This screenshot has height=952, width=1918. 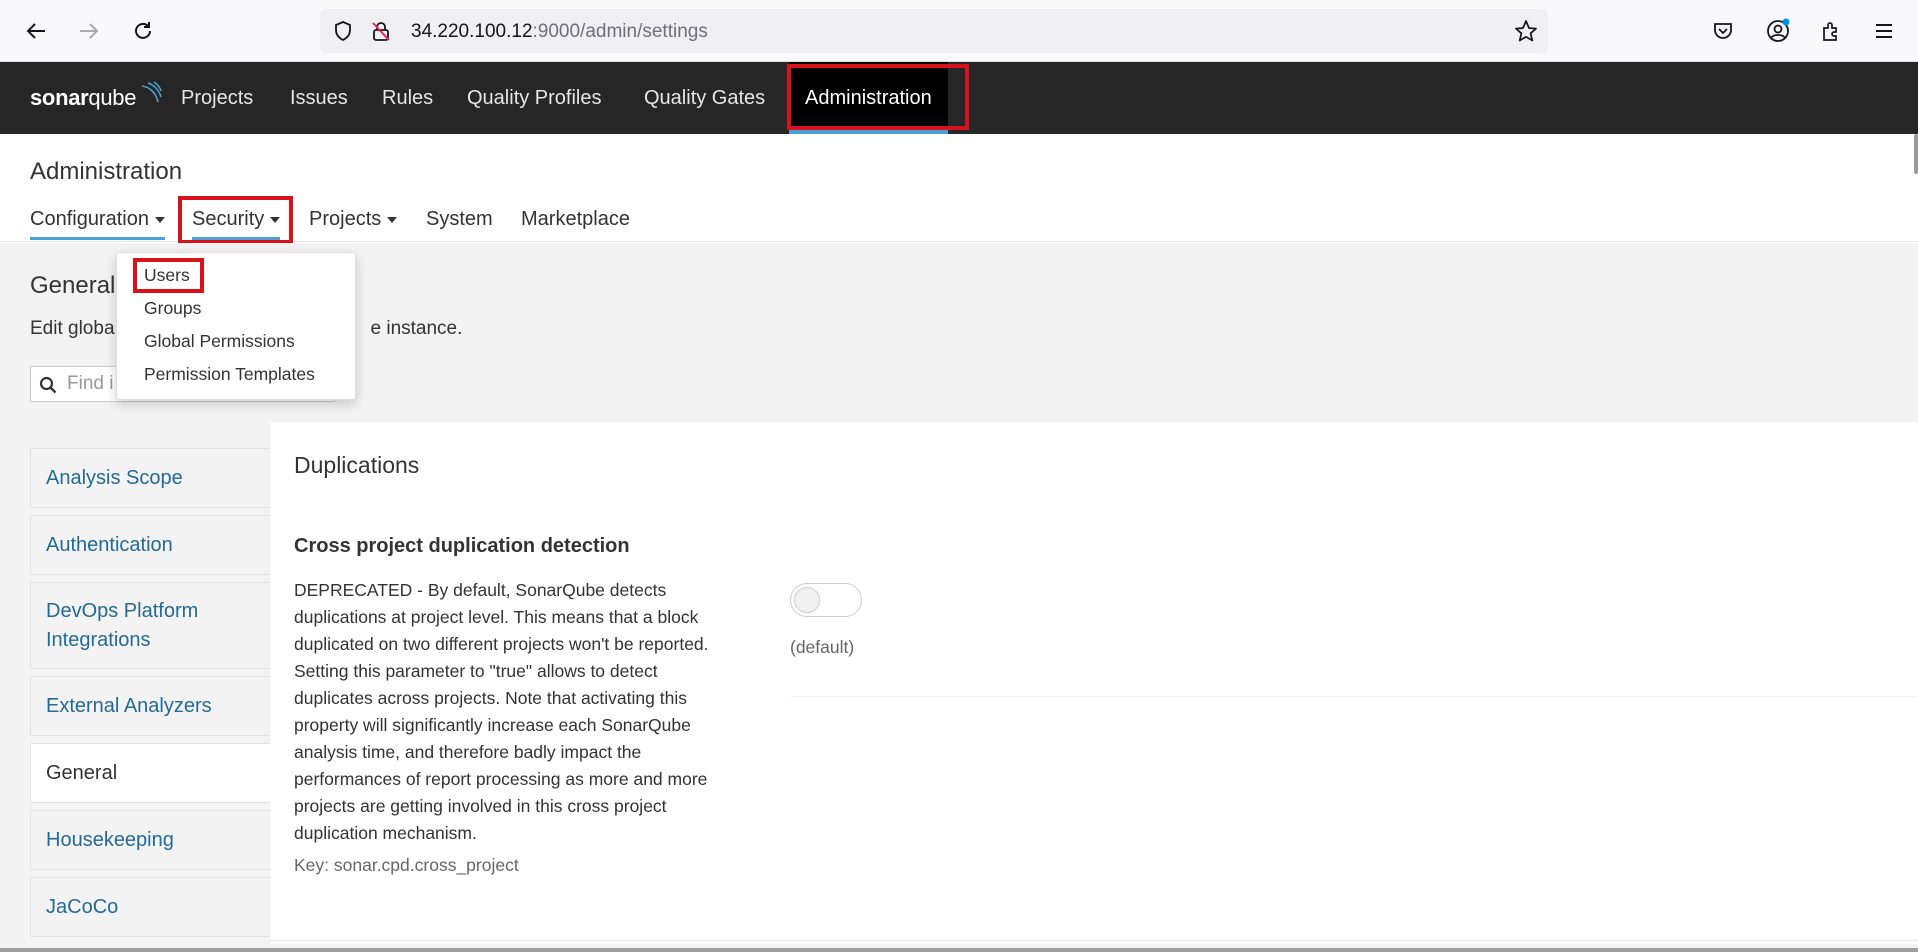 I want to click on page-title: Administration, so click(x=106, y=171).